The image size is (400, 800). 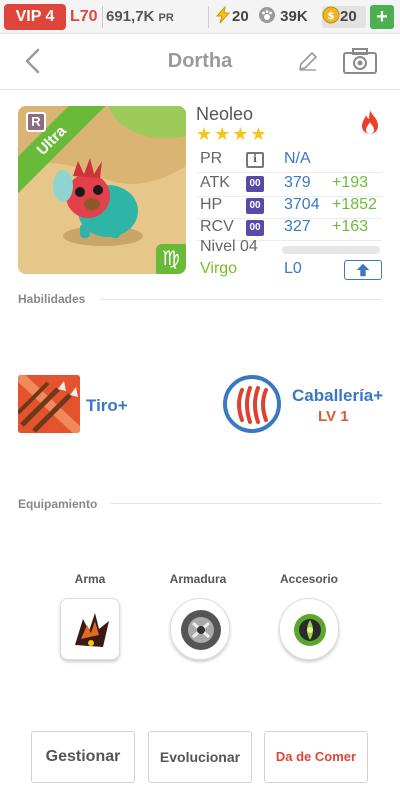 I want to click on arrow-up-icon, so click(x=363, y=270).